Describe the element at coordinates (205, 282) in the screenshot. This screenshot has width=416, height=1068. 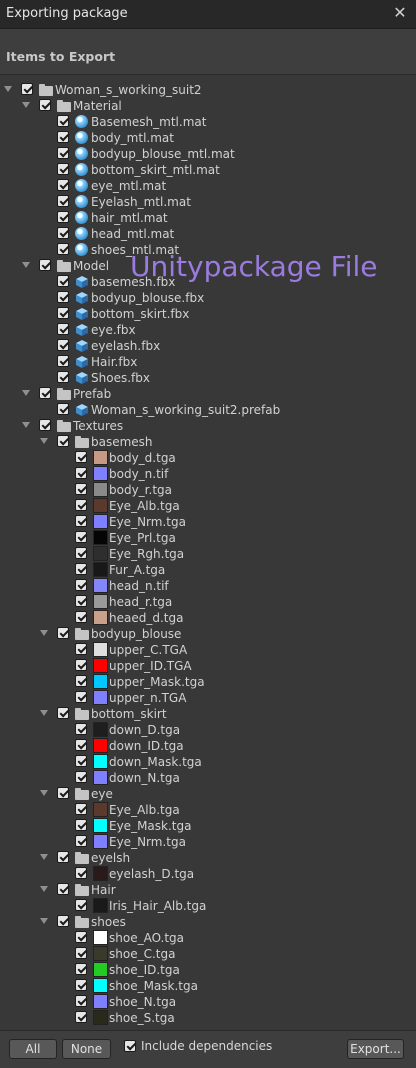
I see `tree-item-row: basemesh.fbx` at that location.